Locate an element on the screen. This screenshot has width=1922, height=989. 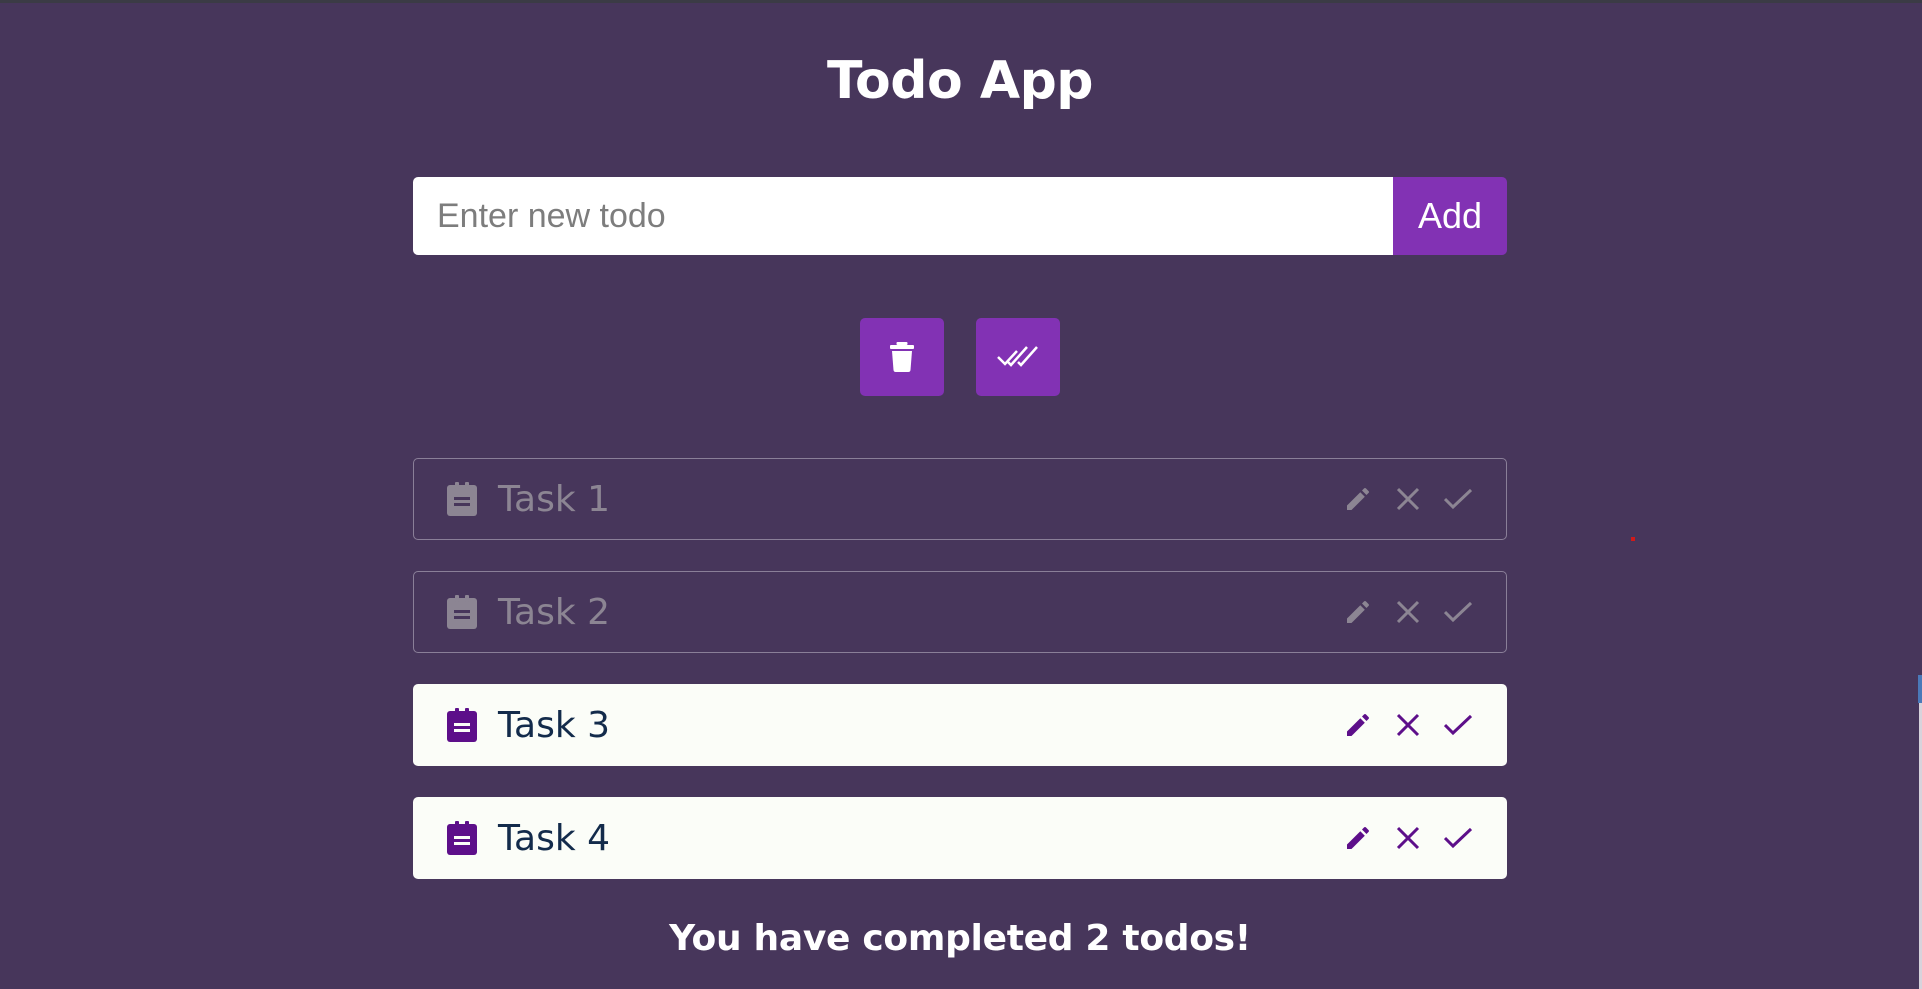
window-top-edge is located at coordinates (961, 1).